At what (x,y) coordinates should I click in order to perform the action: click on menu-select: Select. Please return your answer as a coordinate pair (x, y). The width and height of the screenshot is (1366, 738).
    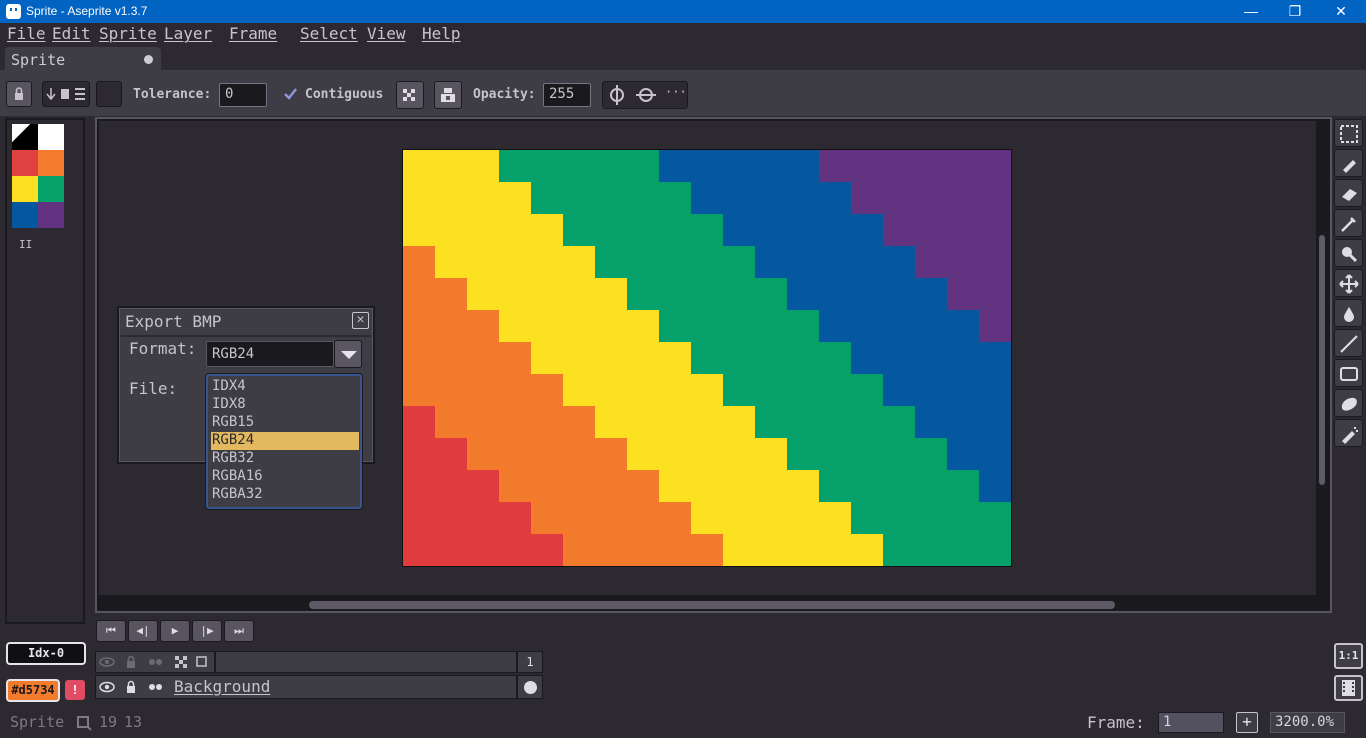
    Looking at the image, I should click on (329, 33).